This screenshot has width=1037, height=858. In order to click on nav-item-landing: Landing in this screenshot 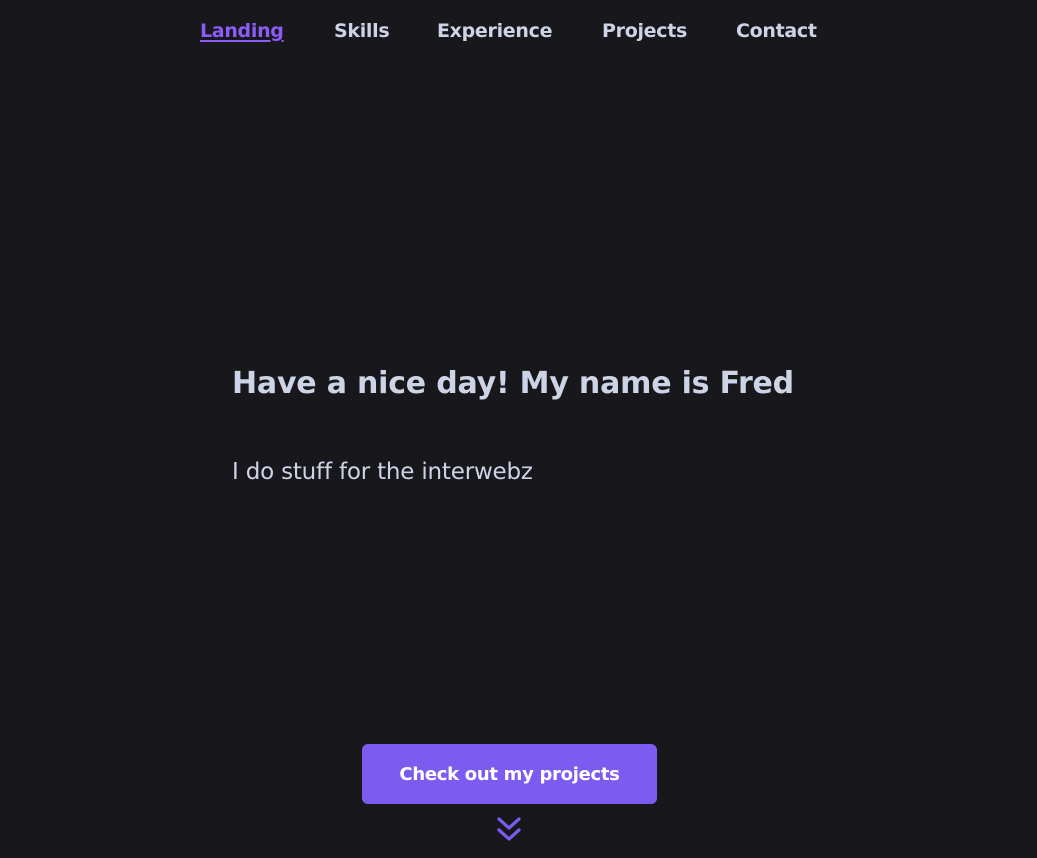, I will do `click(242, 31)`.